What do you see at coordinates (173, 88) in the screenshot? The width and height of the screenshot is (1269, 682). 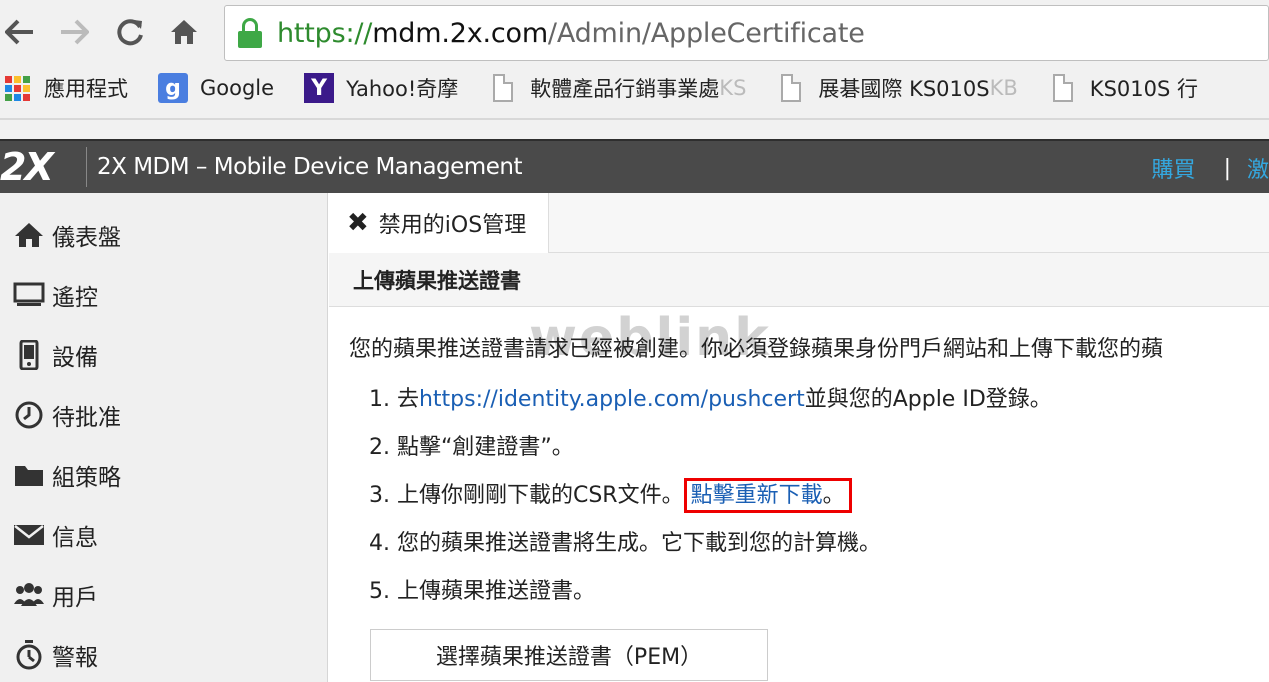 I see `google-icon: g` at bounding box center [173, 88].